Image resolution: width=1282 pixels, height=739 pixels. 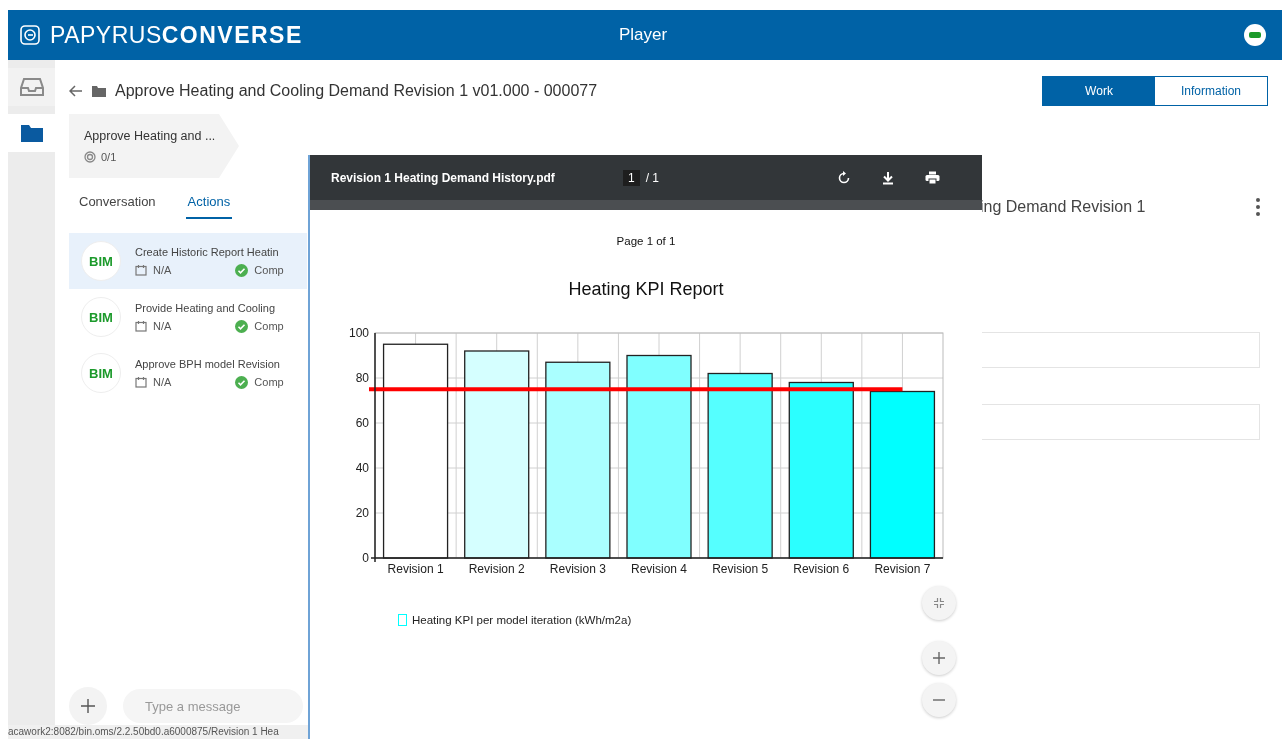 I want to click on page-title: Approve Heating and Cooling Demand Revision 1 v01.000 - 000077, so click(x=356, y=91).